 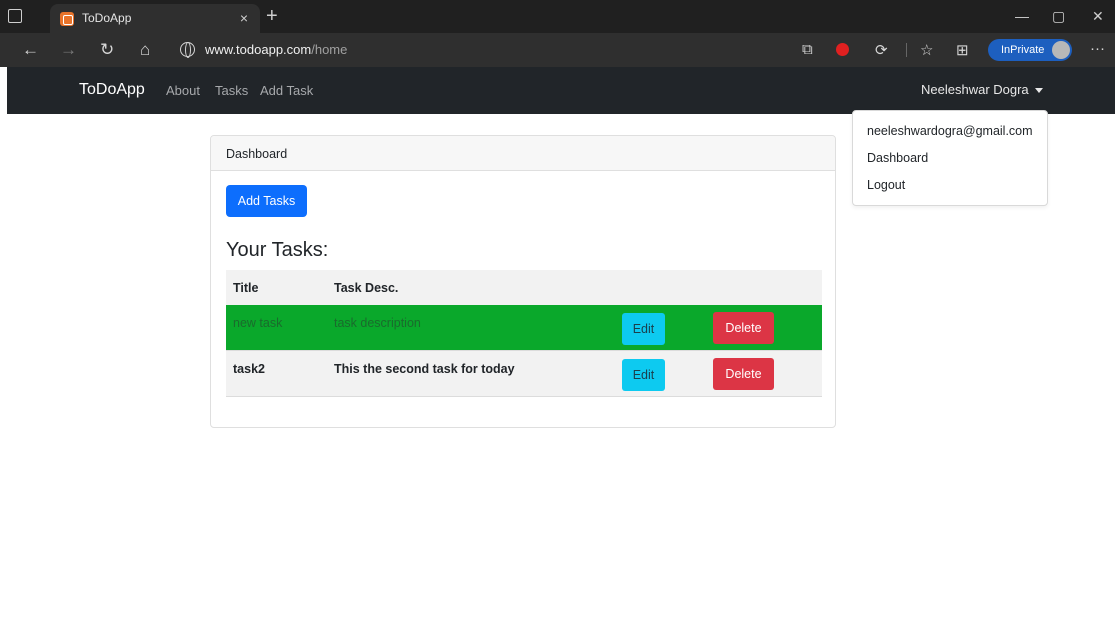 I want to click on inprivate-label: InPrivate, so click(x=1023, y=50).